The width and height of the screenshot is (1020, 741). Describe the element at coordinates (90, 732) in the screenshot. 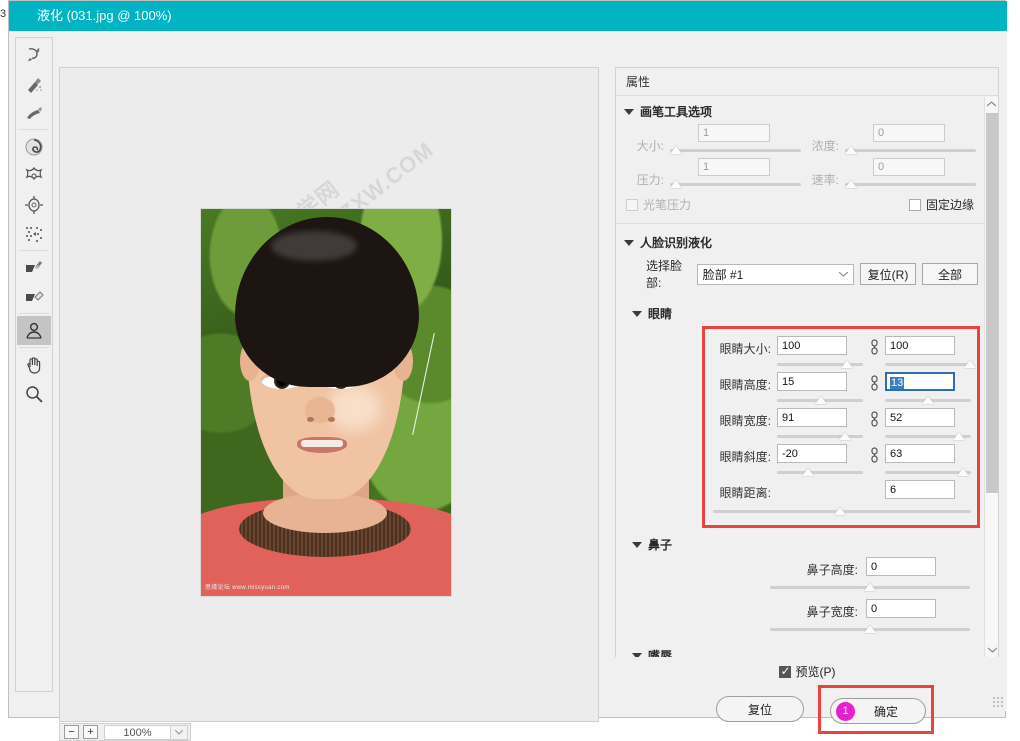

I see `zoom-in-button: +` at that location.